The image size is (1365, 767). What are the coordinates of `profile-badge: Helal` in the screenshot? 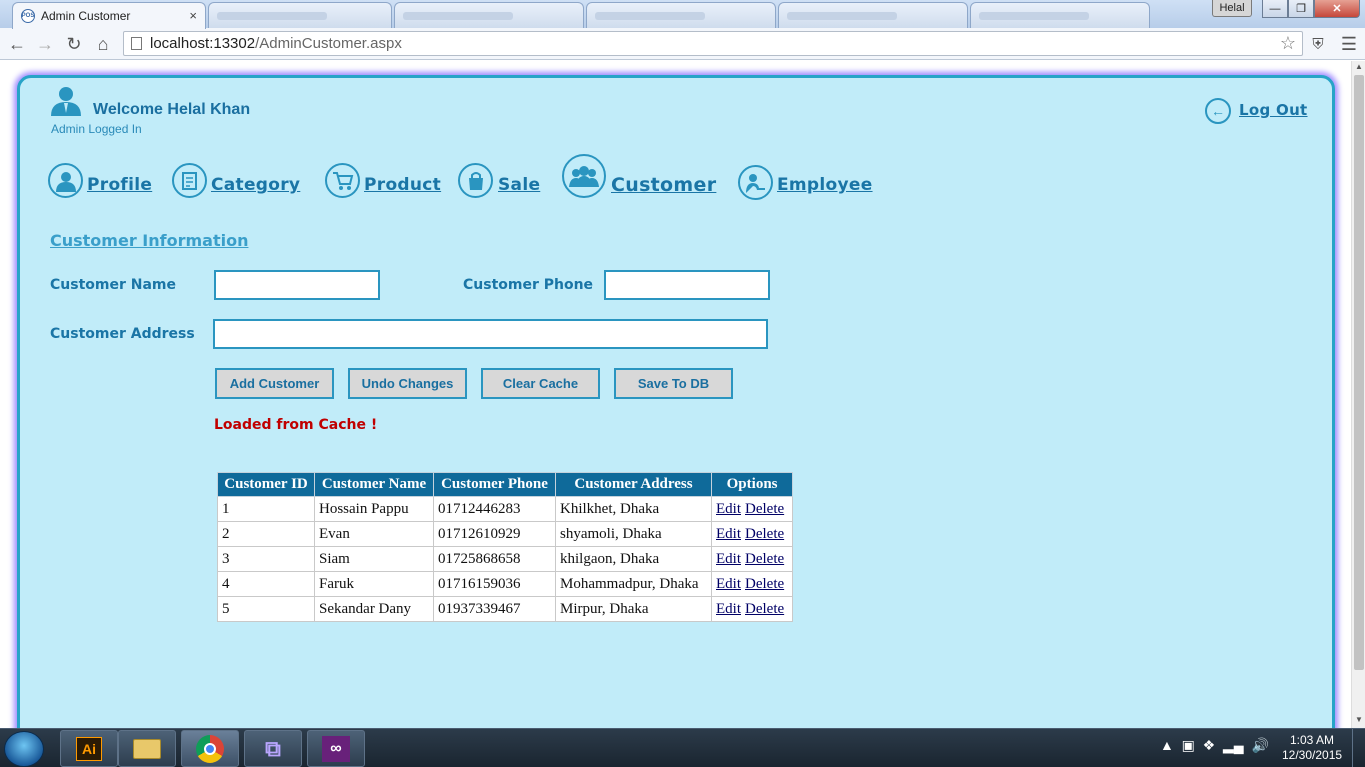 It's located at (1232, 8).